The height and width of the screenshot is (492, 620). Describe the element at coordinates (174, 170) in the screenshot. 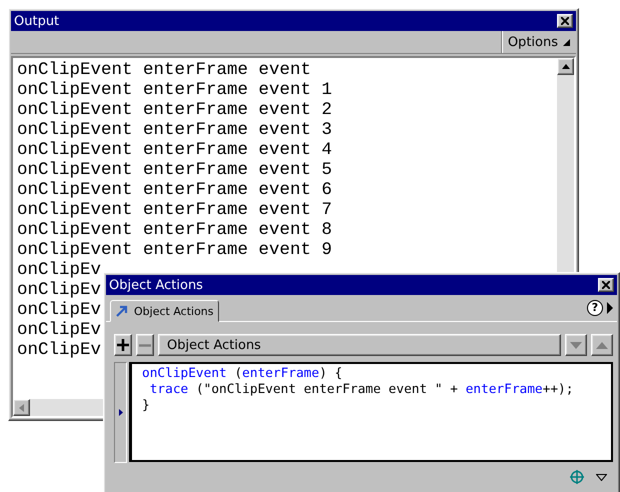

I see `output-line: onClipEvent enterFrame event 5` at that location.